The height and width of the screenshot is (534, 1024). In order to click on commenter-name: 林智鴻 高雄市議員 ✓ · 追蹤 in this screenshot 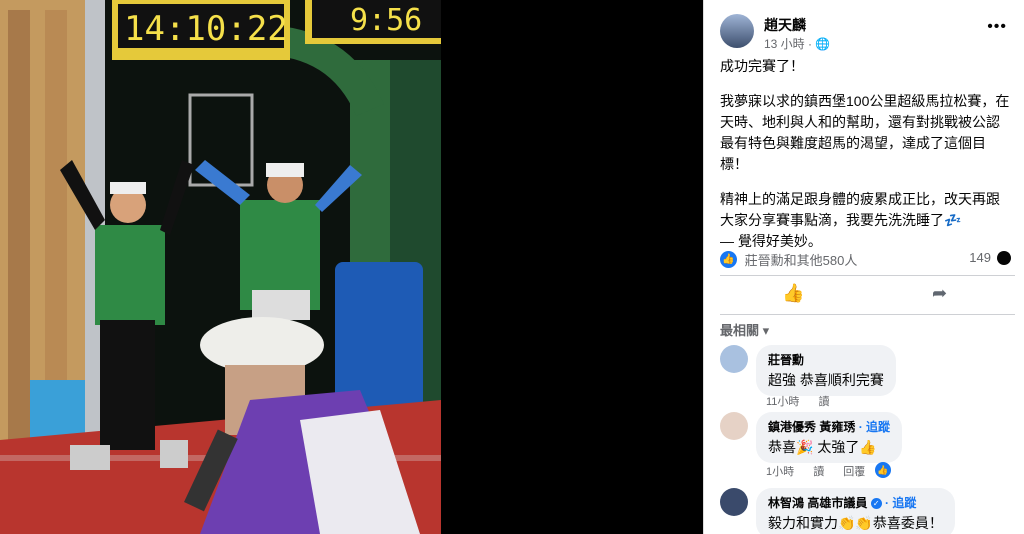, I will do `click(855, 502)`.